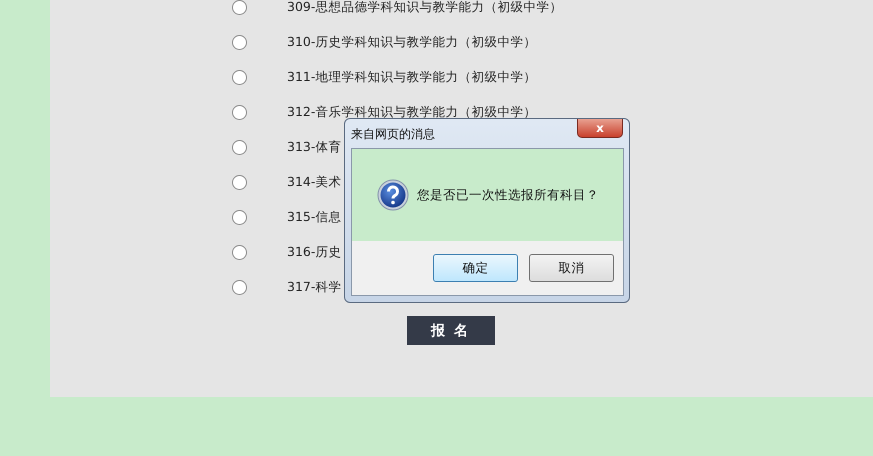  I want to click on subject-label: 317-科学, so click(314, 287).